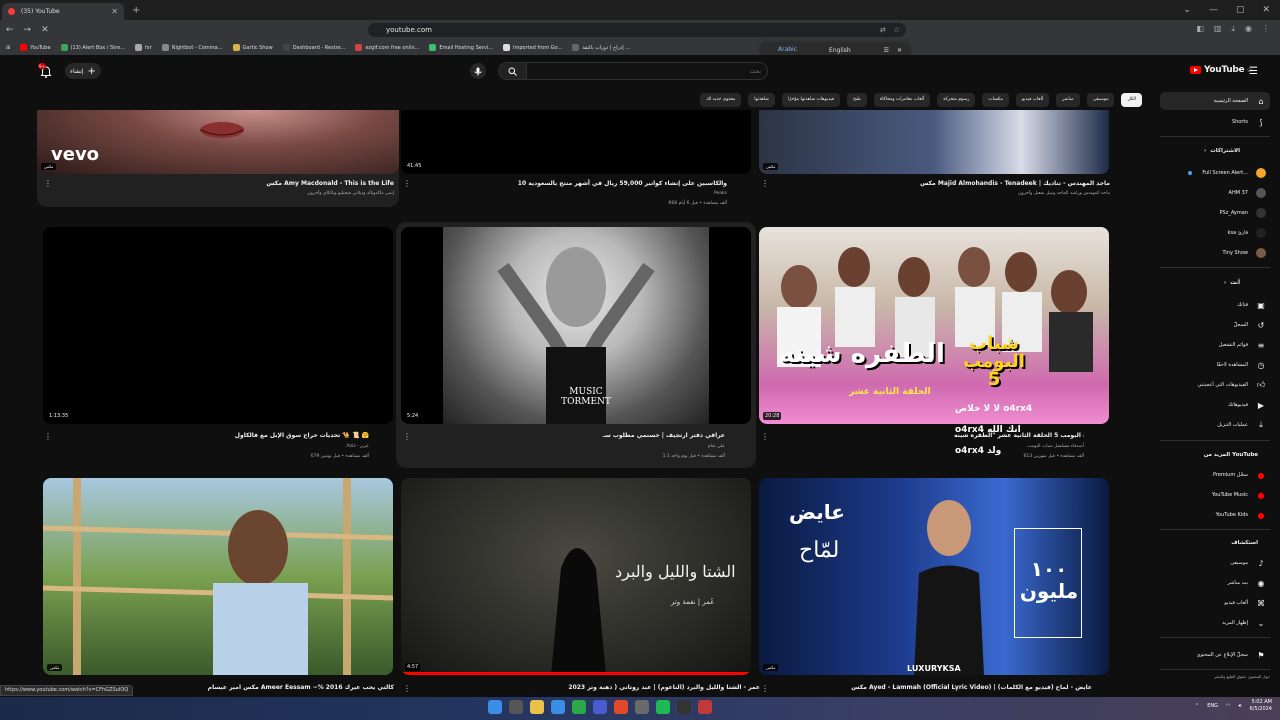 The width and height of the screenshot is (1280, 720). Describe the element at coordinates (576, 142) in the screenshot. I see `video-thumbnail: 41:45` at that location.